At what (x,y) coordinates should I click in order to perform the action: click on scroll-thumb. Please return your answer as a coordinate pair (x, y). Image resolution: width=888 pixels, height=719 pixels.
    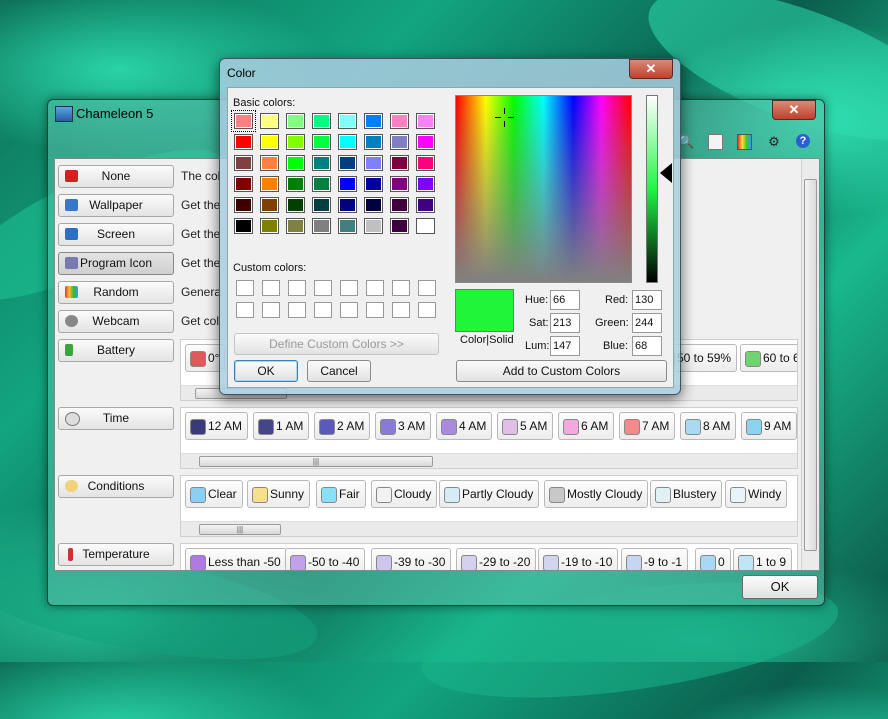
    Looking at the image, I should click on (810, 365).